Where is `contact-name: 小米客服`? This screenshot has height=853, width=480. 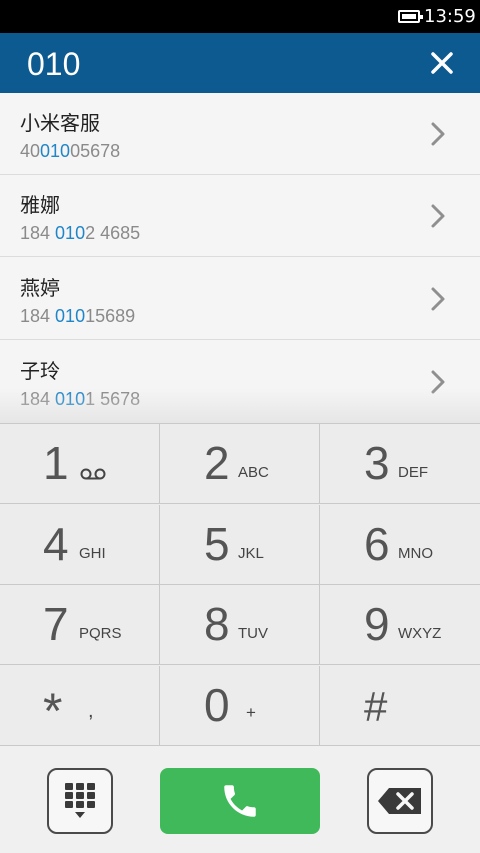 contact-name: 小米客服 is located at coordinates (60, 123).